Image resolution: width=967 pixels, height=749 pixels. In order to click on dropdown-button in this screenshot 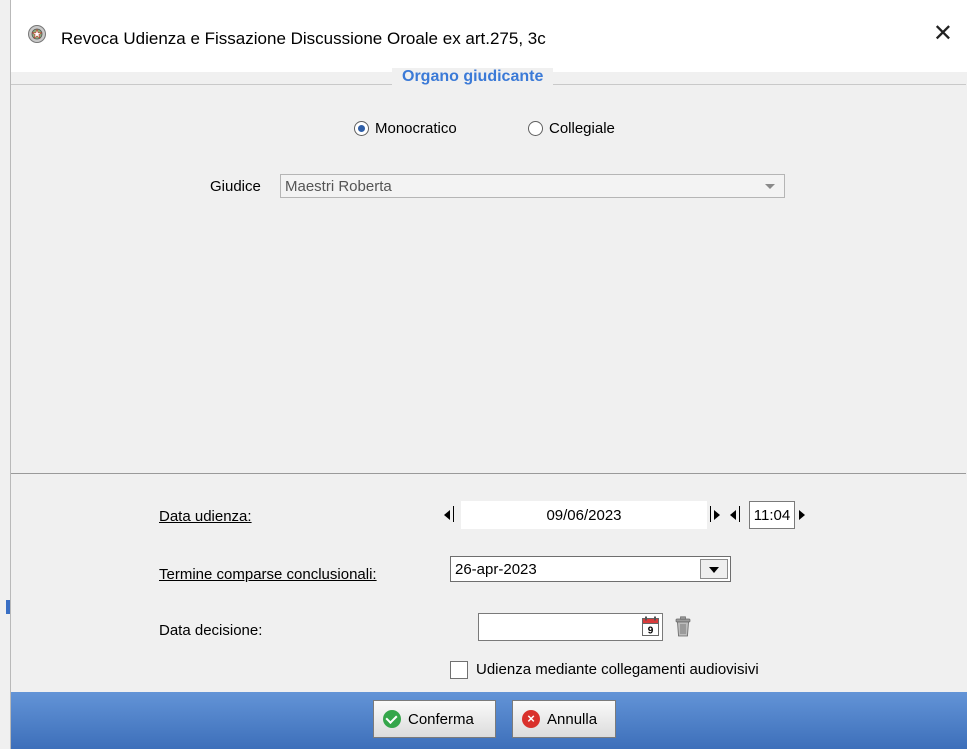, I will do `click(714, 569)`.